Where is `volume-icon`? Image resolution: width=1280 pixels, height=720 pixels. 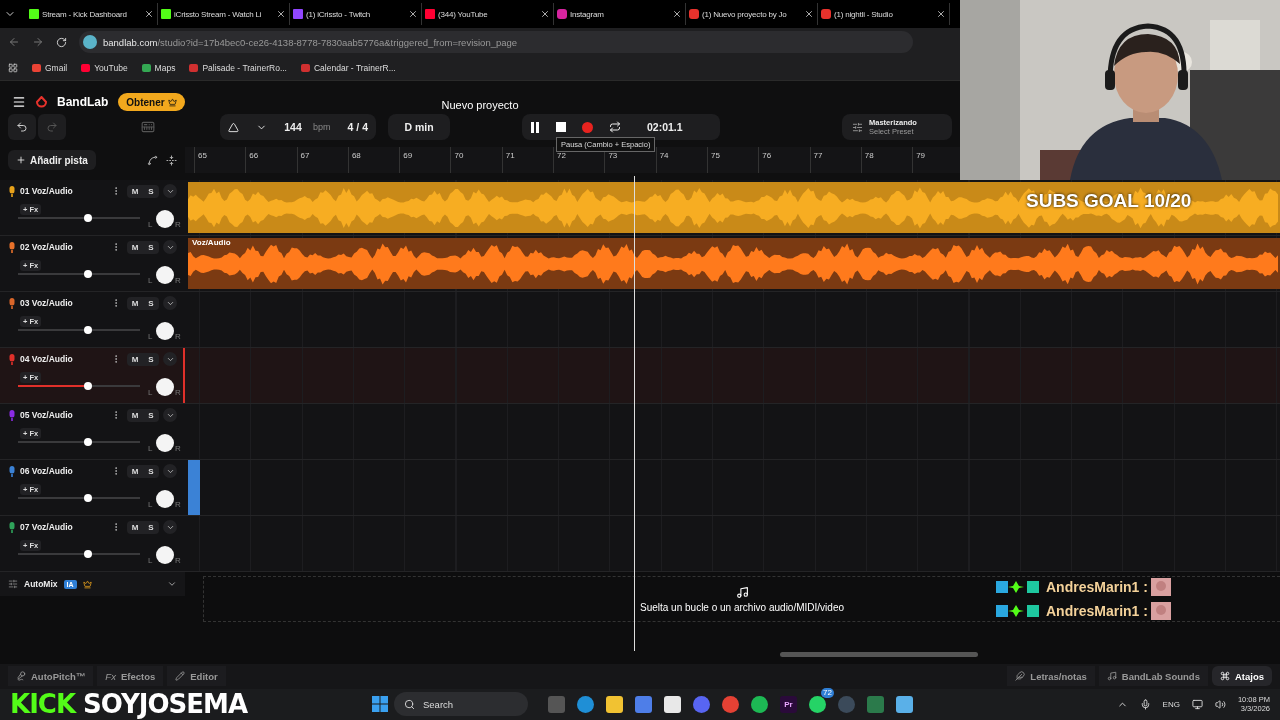
volume-icon is located at coordinates (1220, 704).